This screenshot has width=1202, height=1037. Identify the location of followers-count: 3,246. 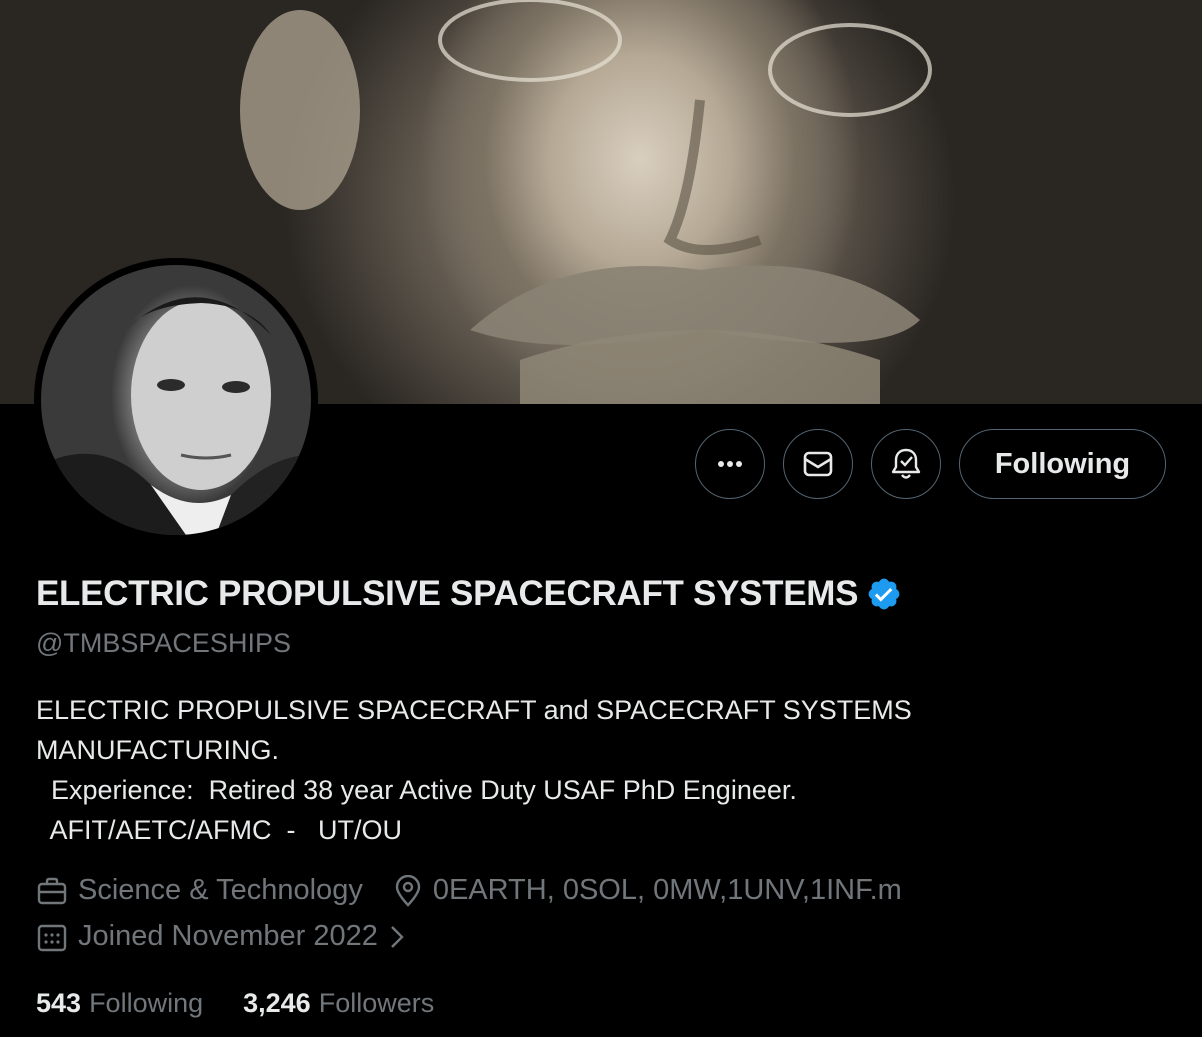
(277, 1003).